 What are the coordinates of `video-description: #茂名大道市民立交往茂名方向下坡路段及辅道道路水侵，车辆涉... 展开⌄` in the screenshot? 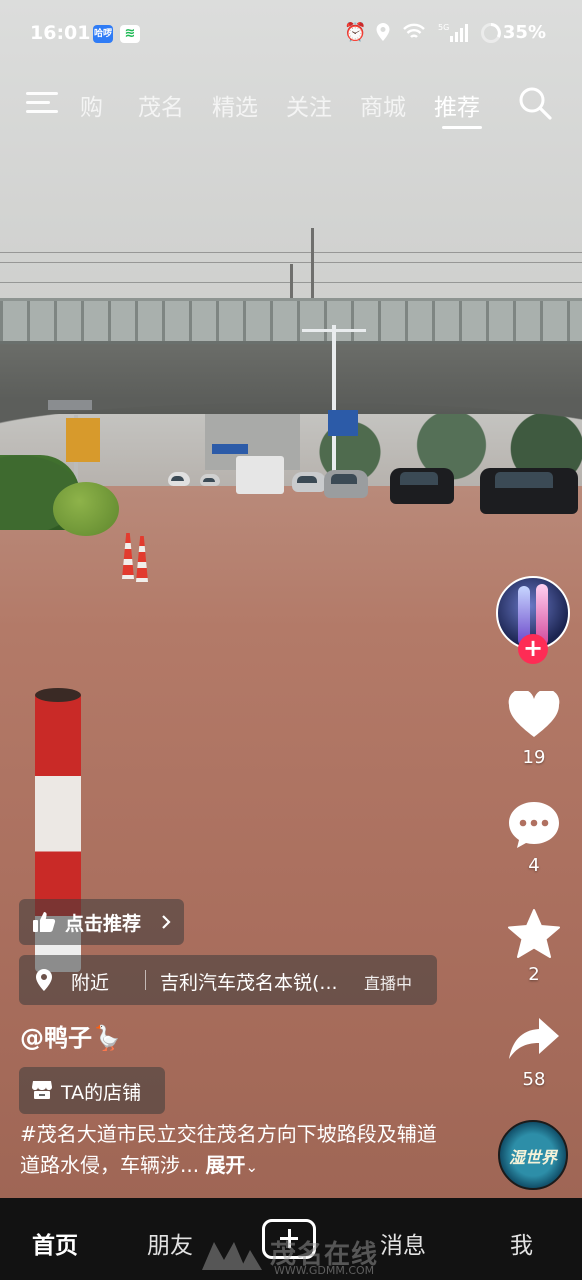 It's located at (230, 1151).